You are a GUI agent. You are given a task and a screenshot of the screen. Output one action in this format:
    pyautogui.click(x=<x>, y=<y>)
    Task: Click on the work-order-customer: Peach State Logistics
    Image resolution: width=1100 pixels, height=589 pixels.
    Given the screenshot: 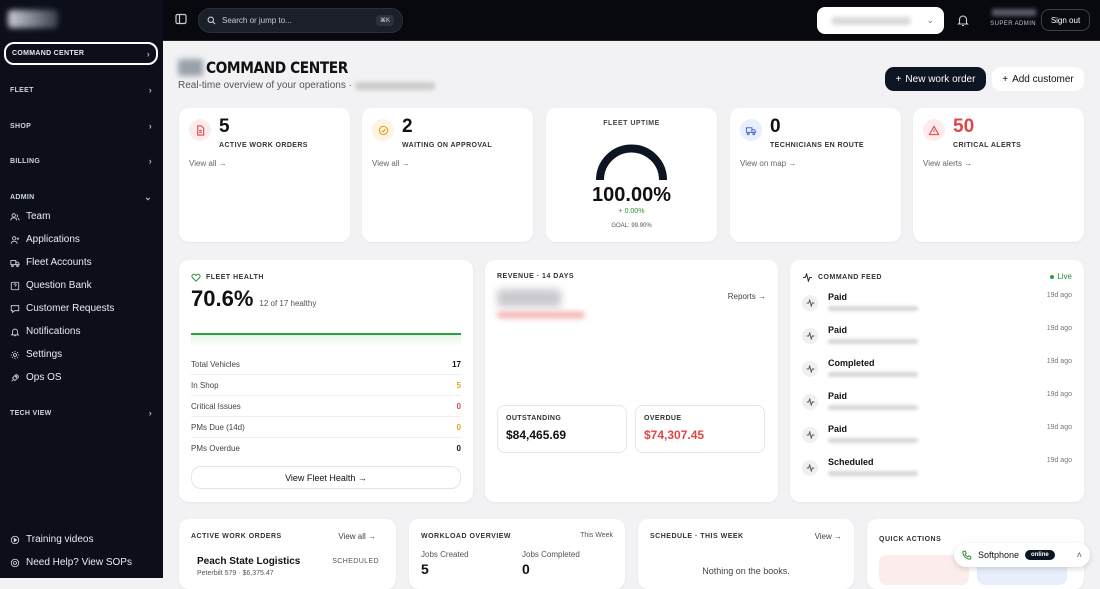 What is the action you would take?
    pyautogui.click(x=248, y=561)
    